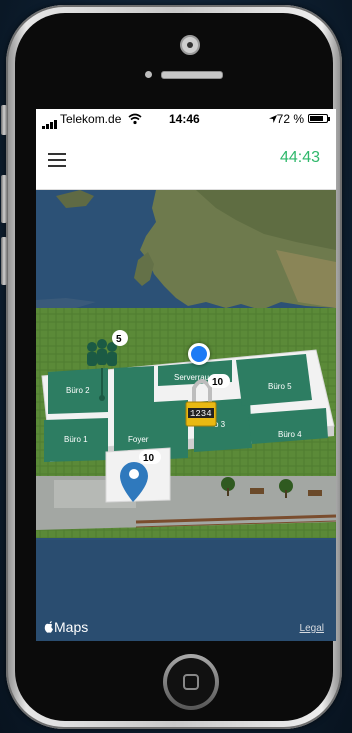 This screenshot has width=352, height=733. What do you see at coordinates (76, 439) in the screenshot?
I see `room-label-buero1: Büro 1` at bounding box center [76, 439].